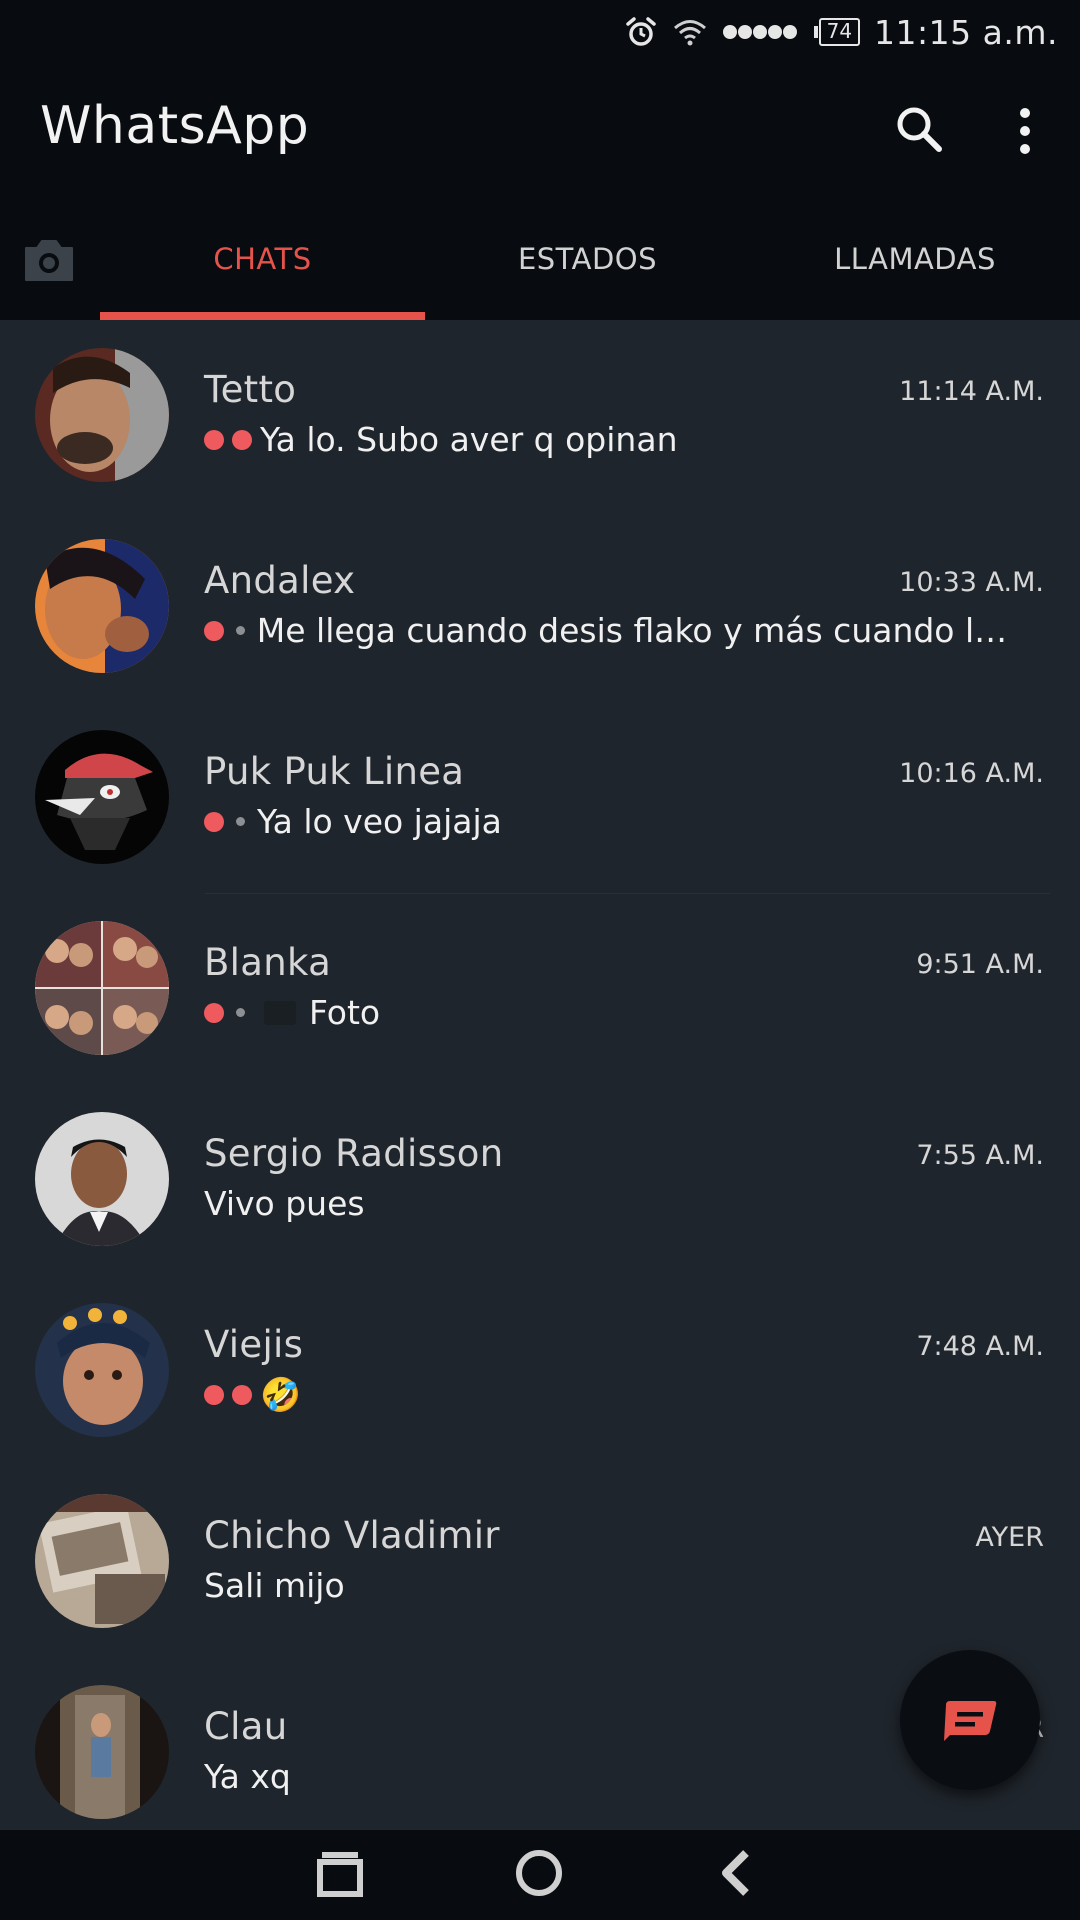 This screenshot has height=1920, width=1080. Describe the element at coordinates (49, 260) in the screenshot. I see `camera-icon` at that location.